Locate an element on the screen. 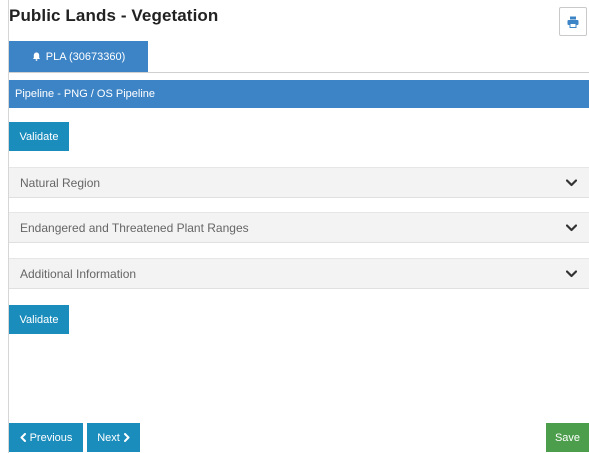  previous-button-label: Previous is located at coordinates (51, 437).